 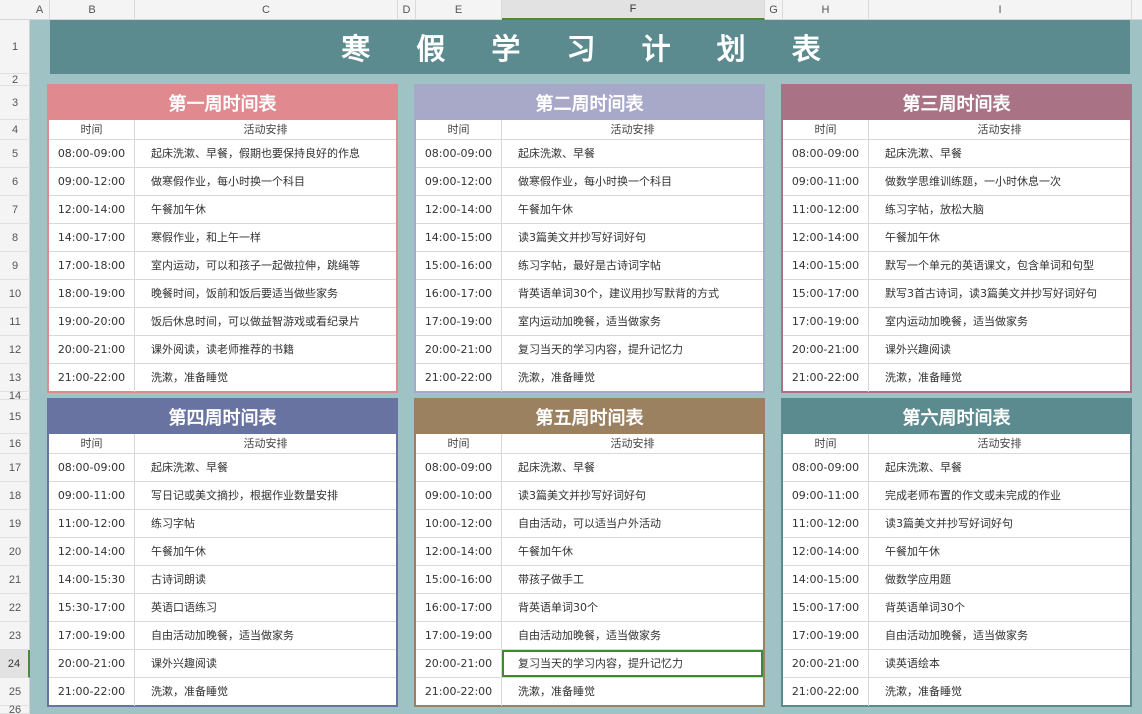 I want to click on activity-cell: 读3篇美文并抄写好词好句, so click(x=632, y=237).